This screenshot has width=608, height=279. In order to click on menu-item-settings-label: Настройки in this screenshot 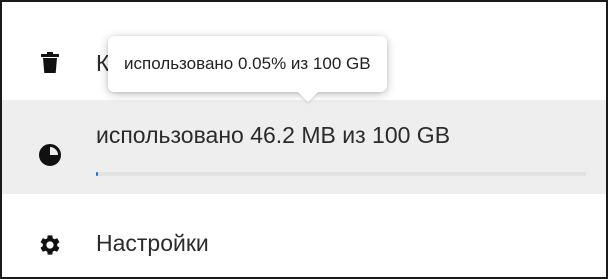, I will do `click(152, 243)`.